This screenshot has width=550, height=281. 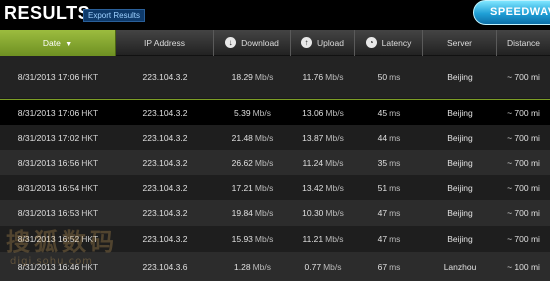 I want to click on speedwave-button: SPEEDWAVE, so click(x=511, y=12).